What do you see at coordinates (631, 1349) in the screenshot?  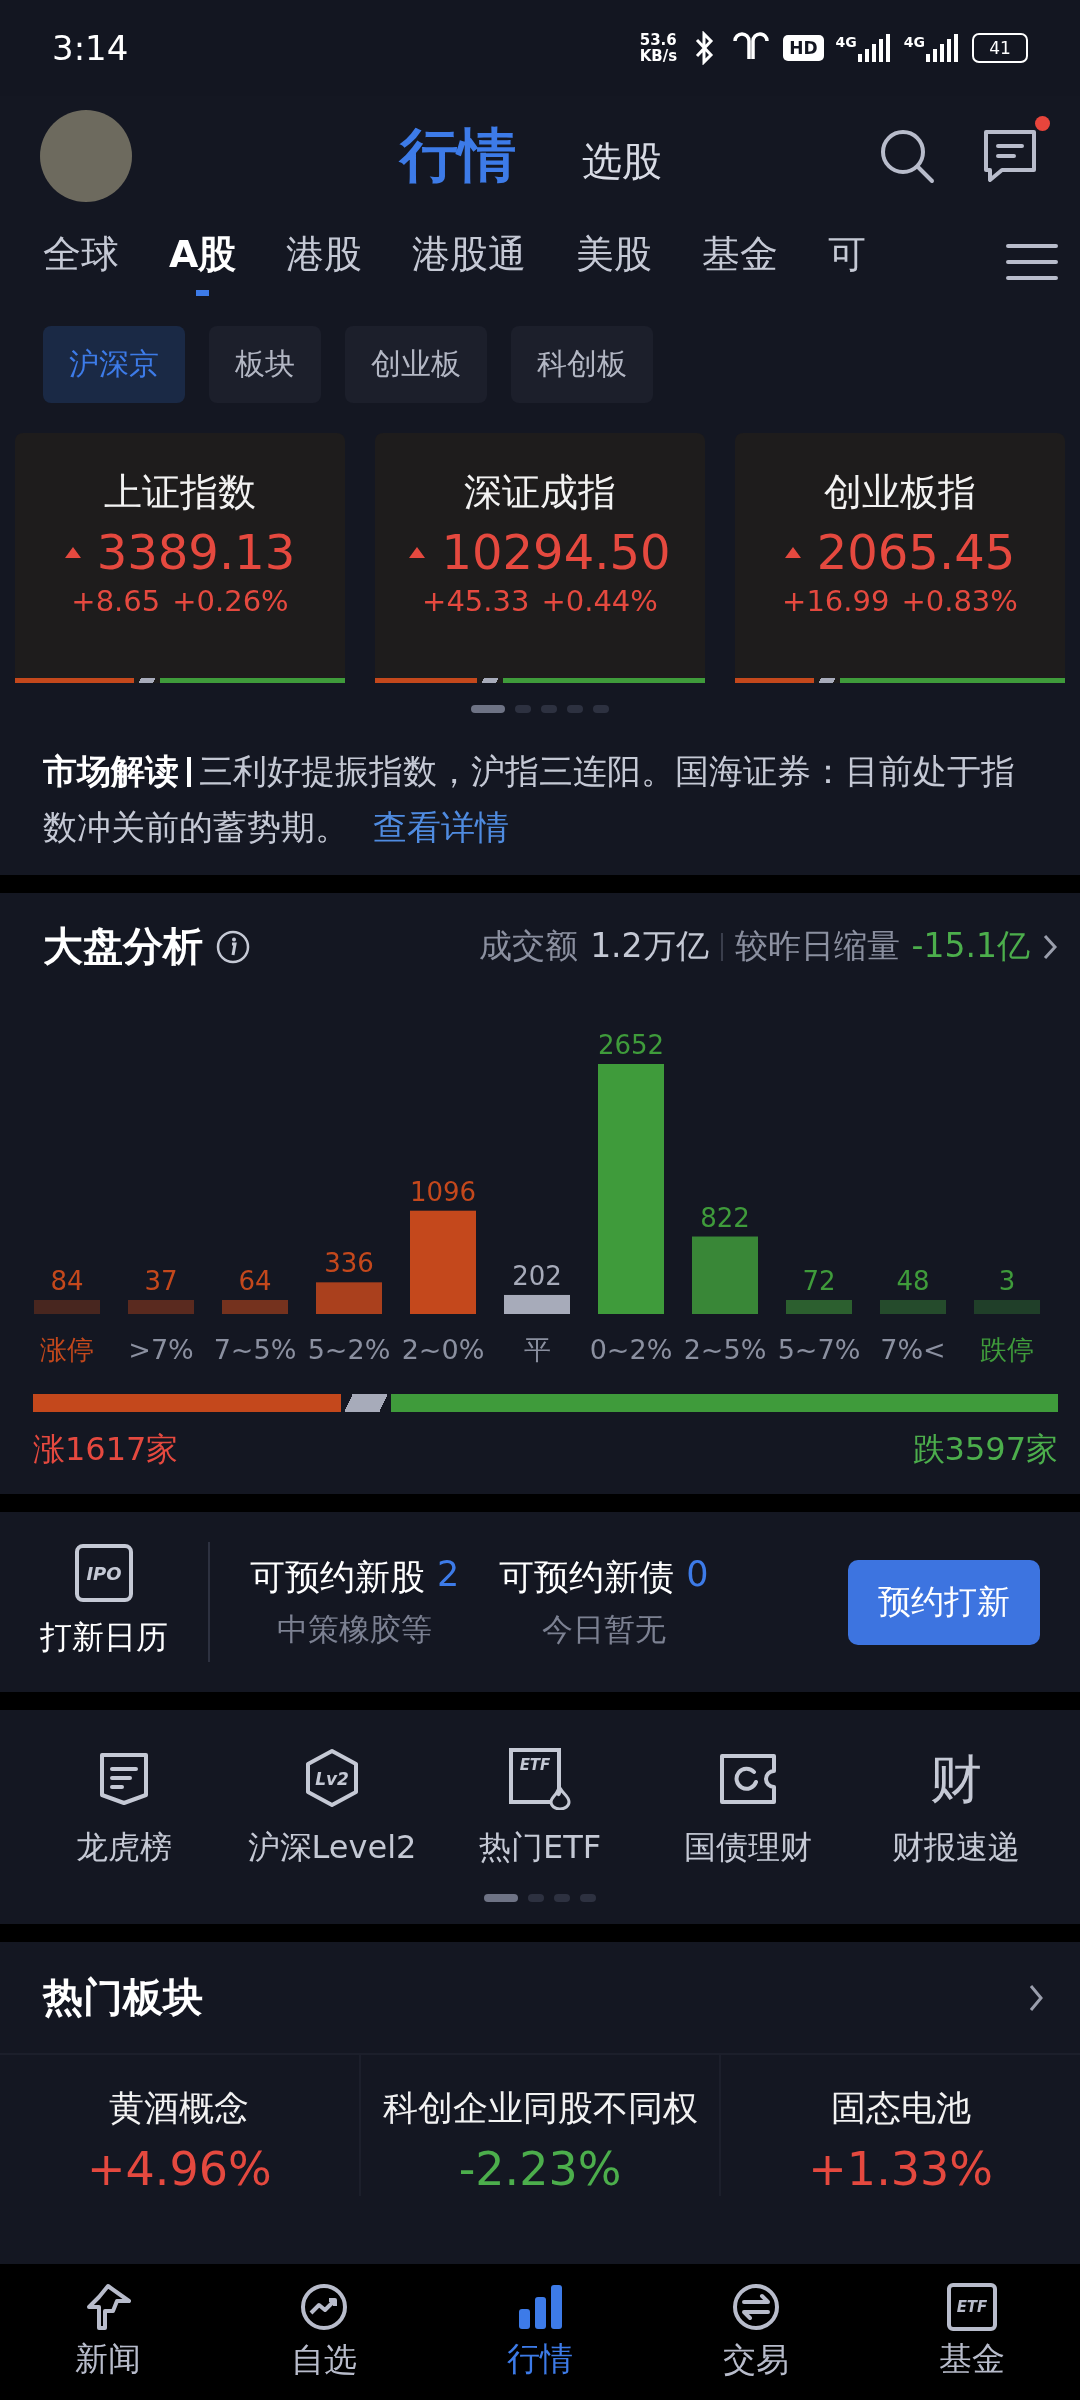 I see `range-label: 0~2%` at bounding box center [631, 1349].